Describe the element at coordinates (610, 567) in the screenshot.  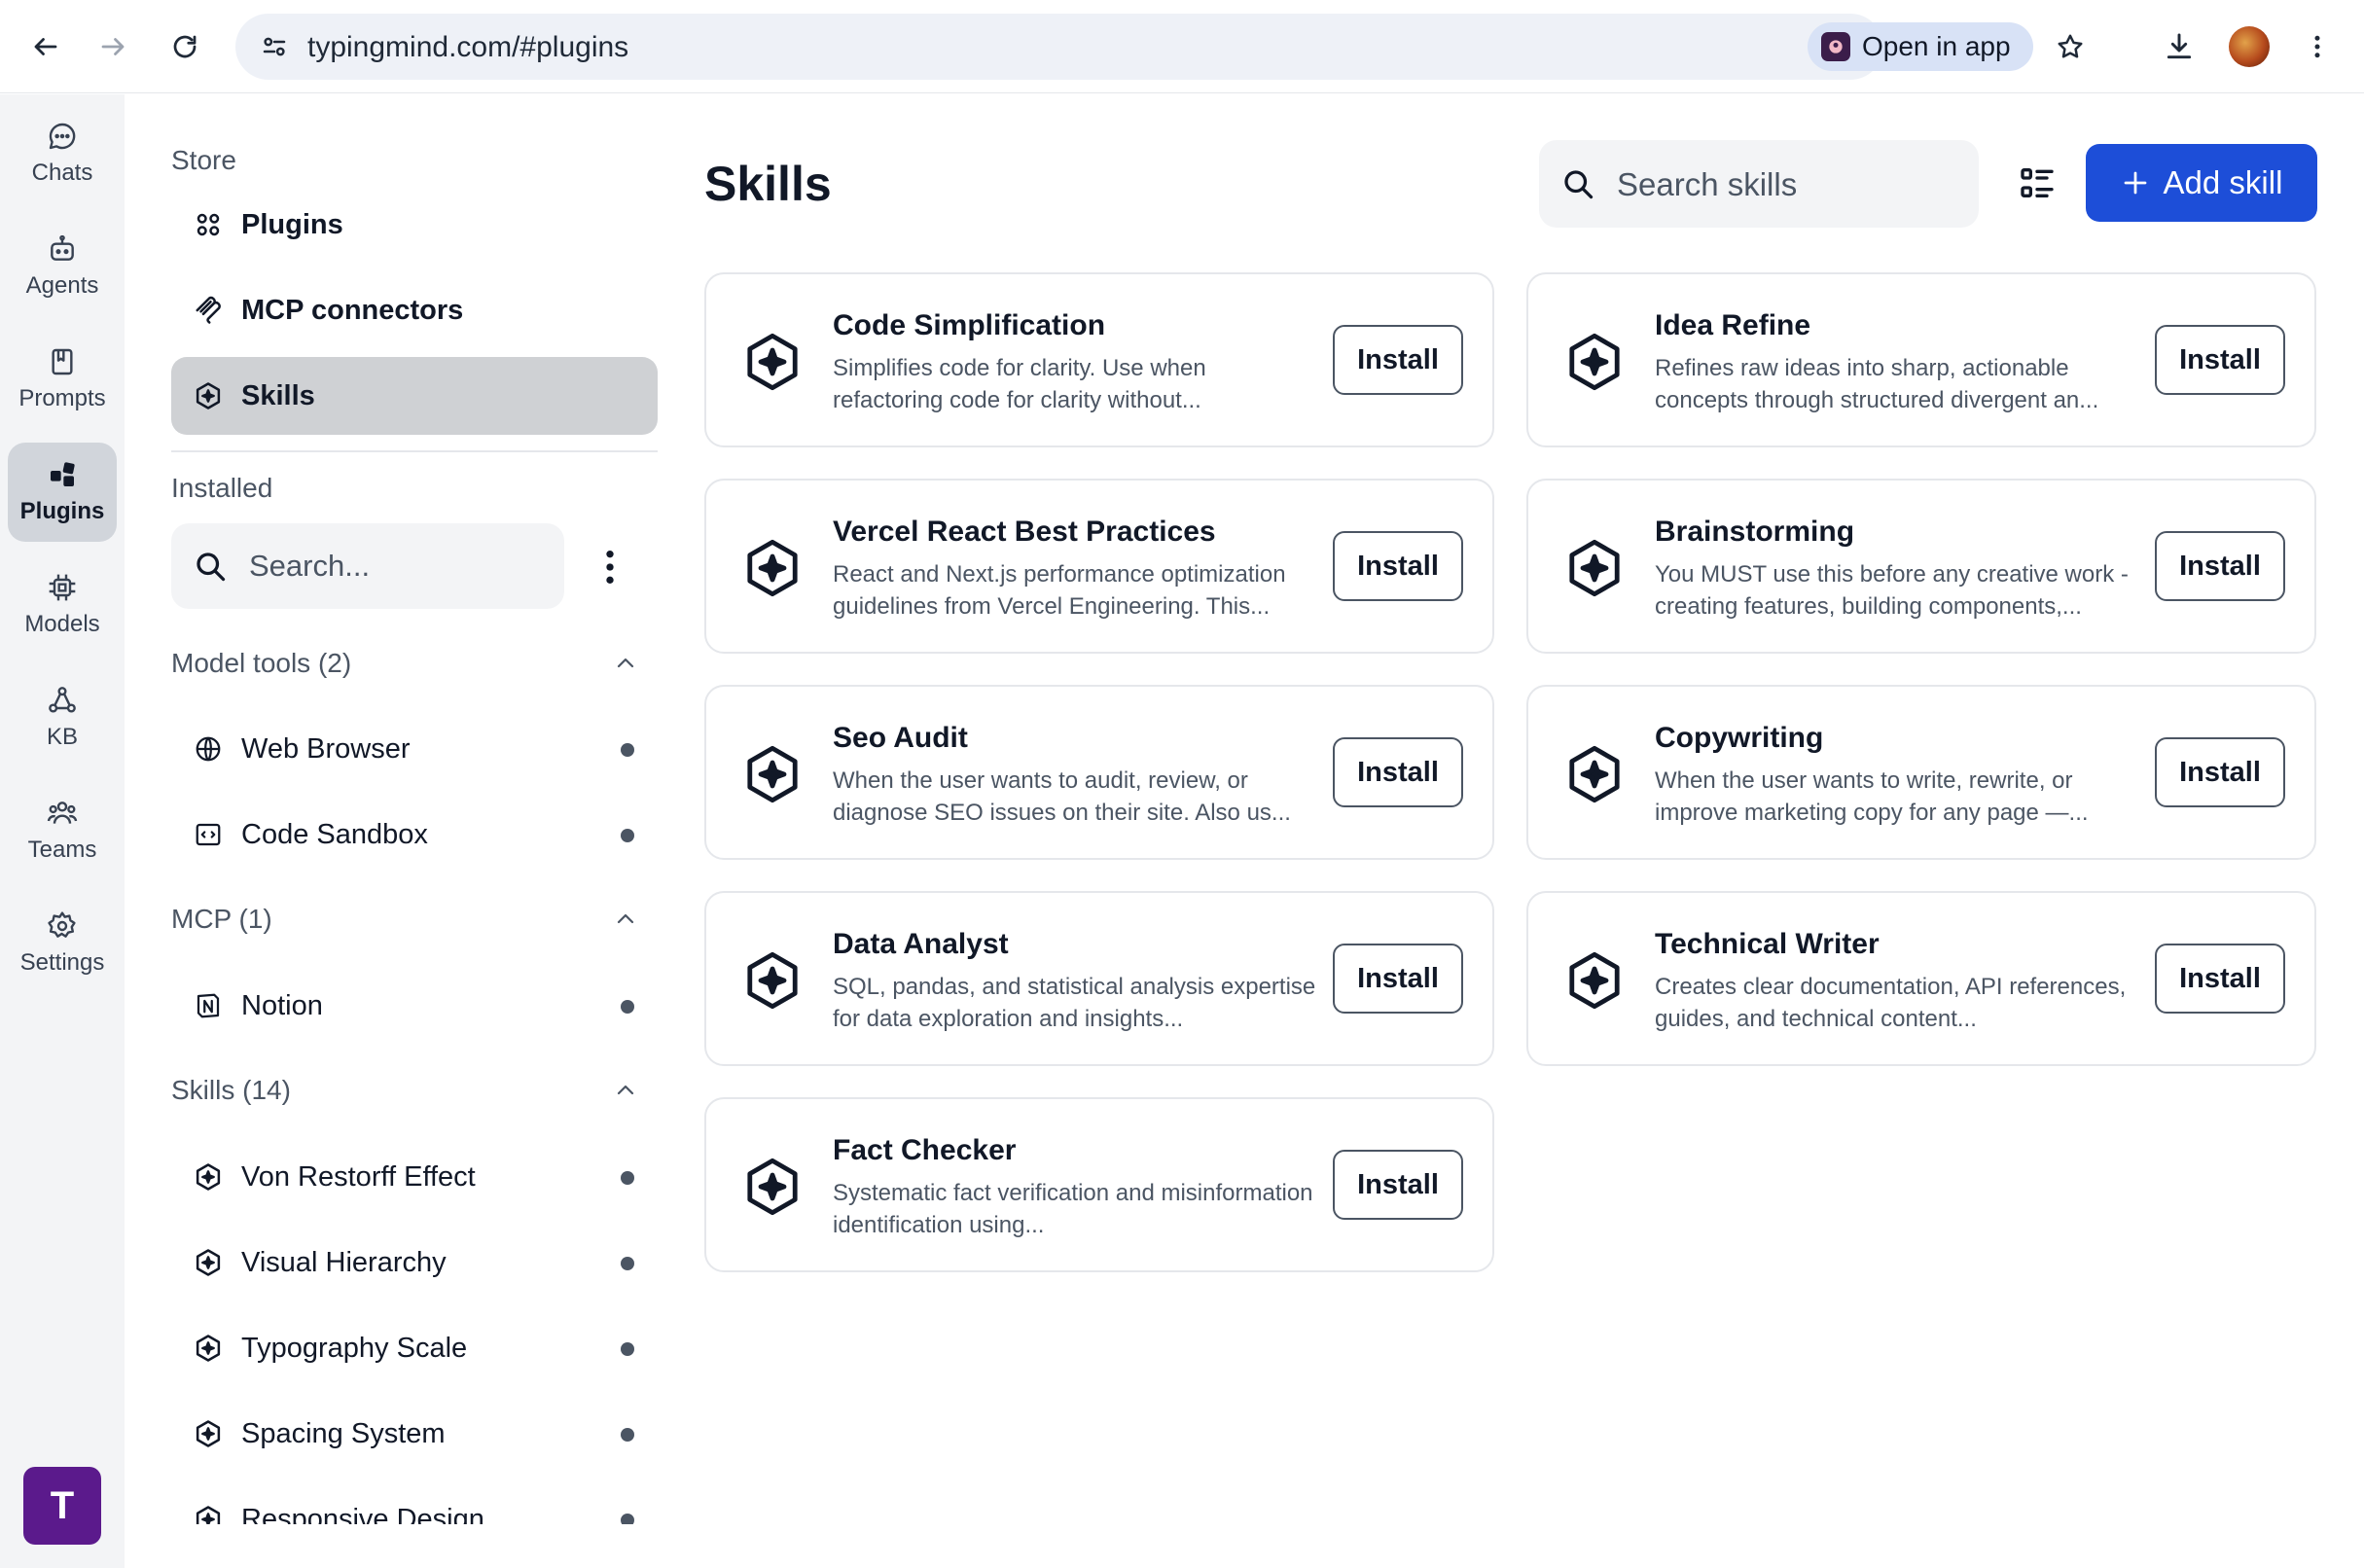
I see `installed-options-button` at that location.